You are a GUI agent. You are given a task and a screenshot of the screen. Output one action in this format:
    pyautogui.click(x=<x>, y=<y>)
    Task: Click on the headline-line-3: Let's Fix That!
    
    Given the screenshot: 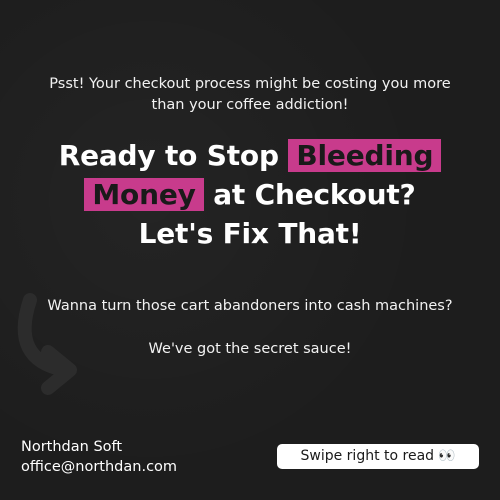 What is the action you would take?
    pyautogui.click(x=250, y=233)
    